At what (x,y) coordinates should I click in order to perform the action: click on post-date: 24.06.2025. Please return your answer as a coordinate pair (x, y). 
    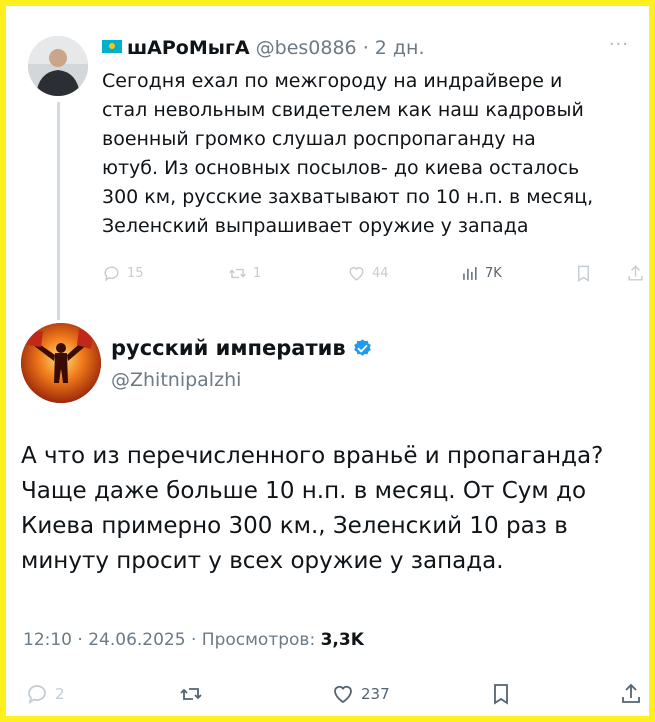
    Looking at the image, I should click on (136, 640).